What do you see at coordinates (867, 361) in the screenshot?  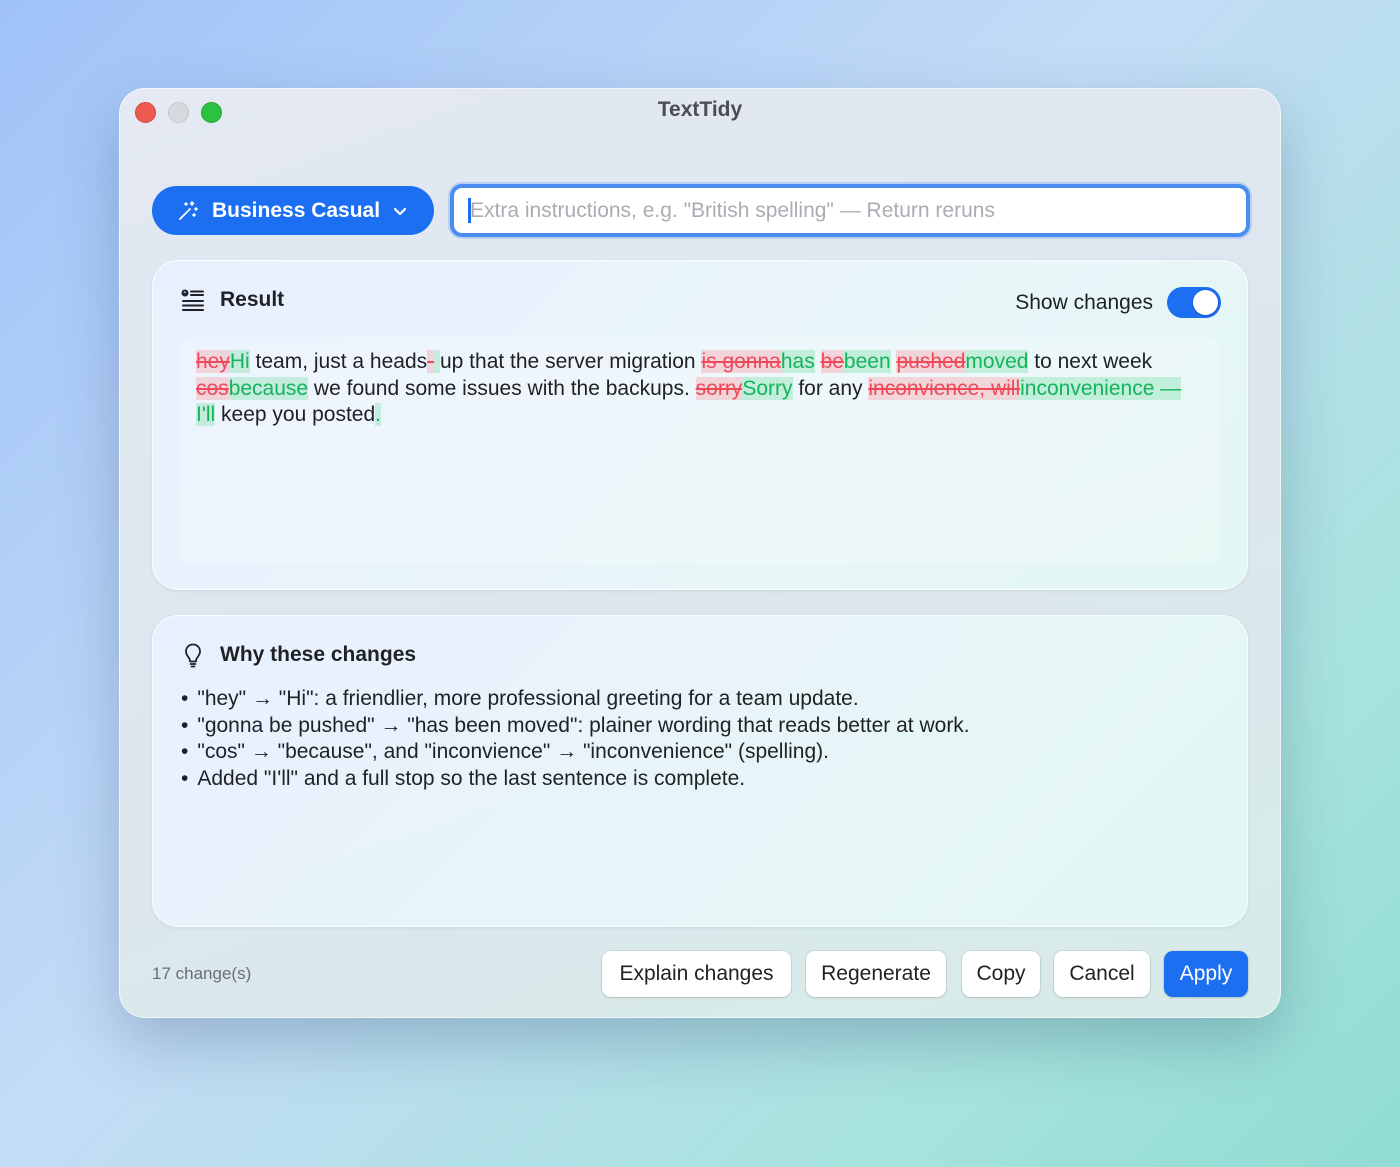 I see `diff-insertion: been` at bounding box center [867, 361].